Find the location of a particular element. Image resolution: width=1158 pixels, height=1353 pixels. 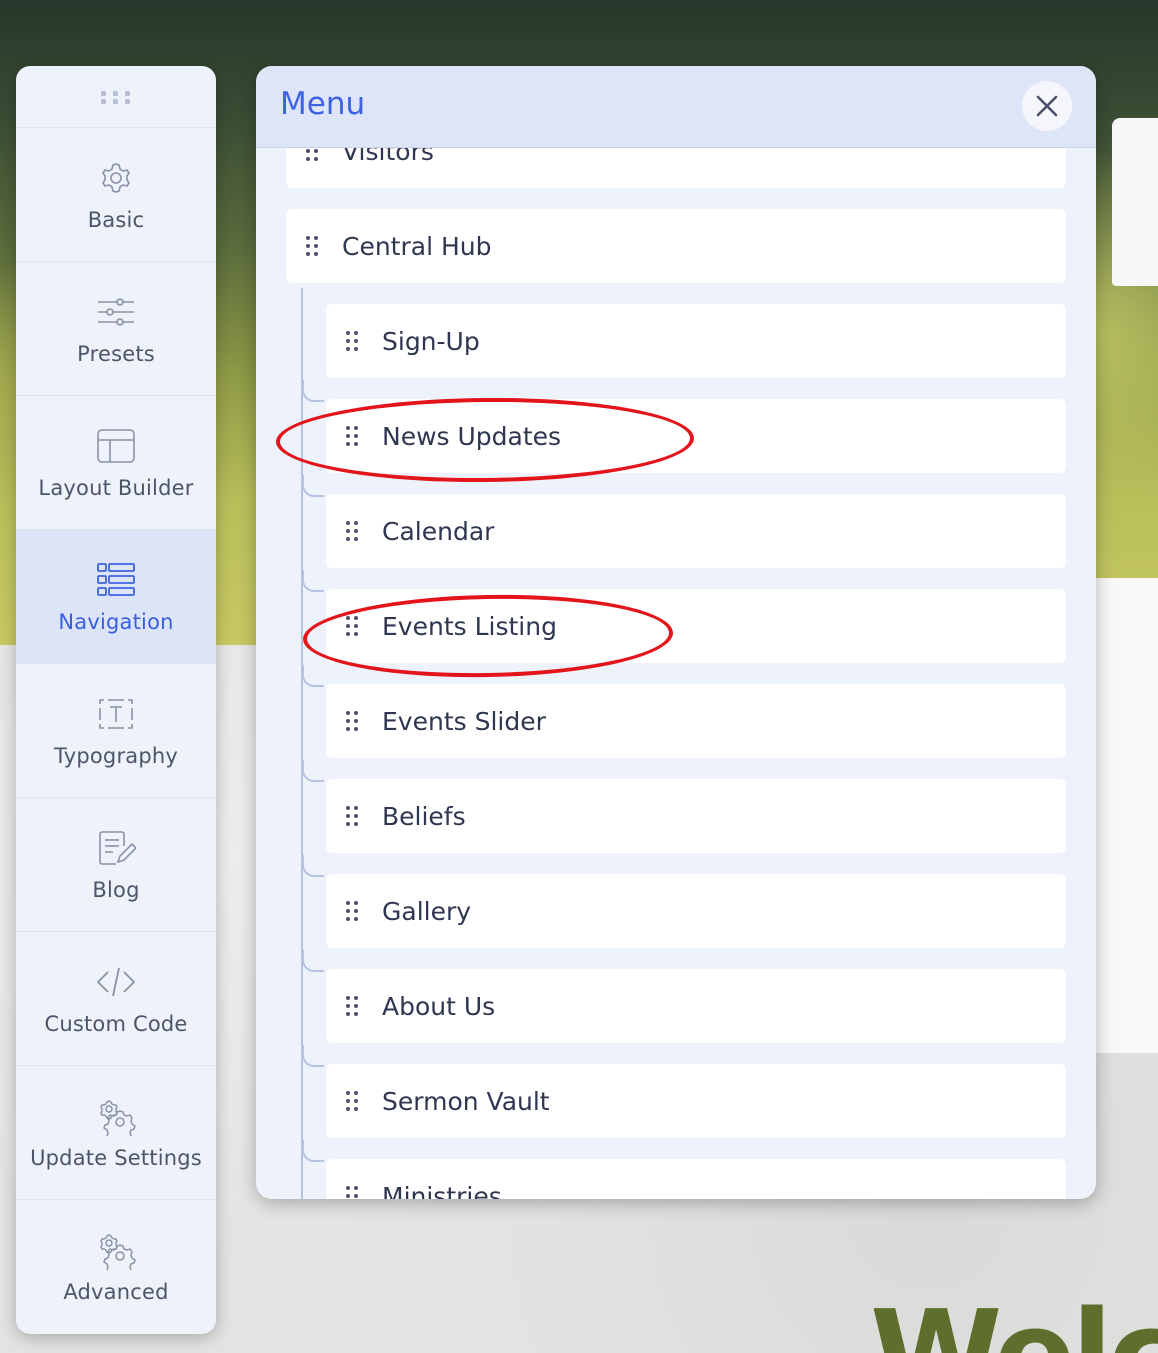

tree-connector is located at coordinates (302, 743).